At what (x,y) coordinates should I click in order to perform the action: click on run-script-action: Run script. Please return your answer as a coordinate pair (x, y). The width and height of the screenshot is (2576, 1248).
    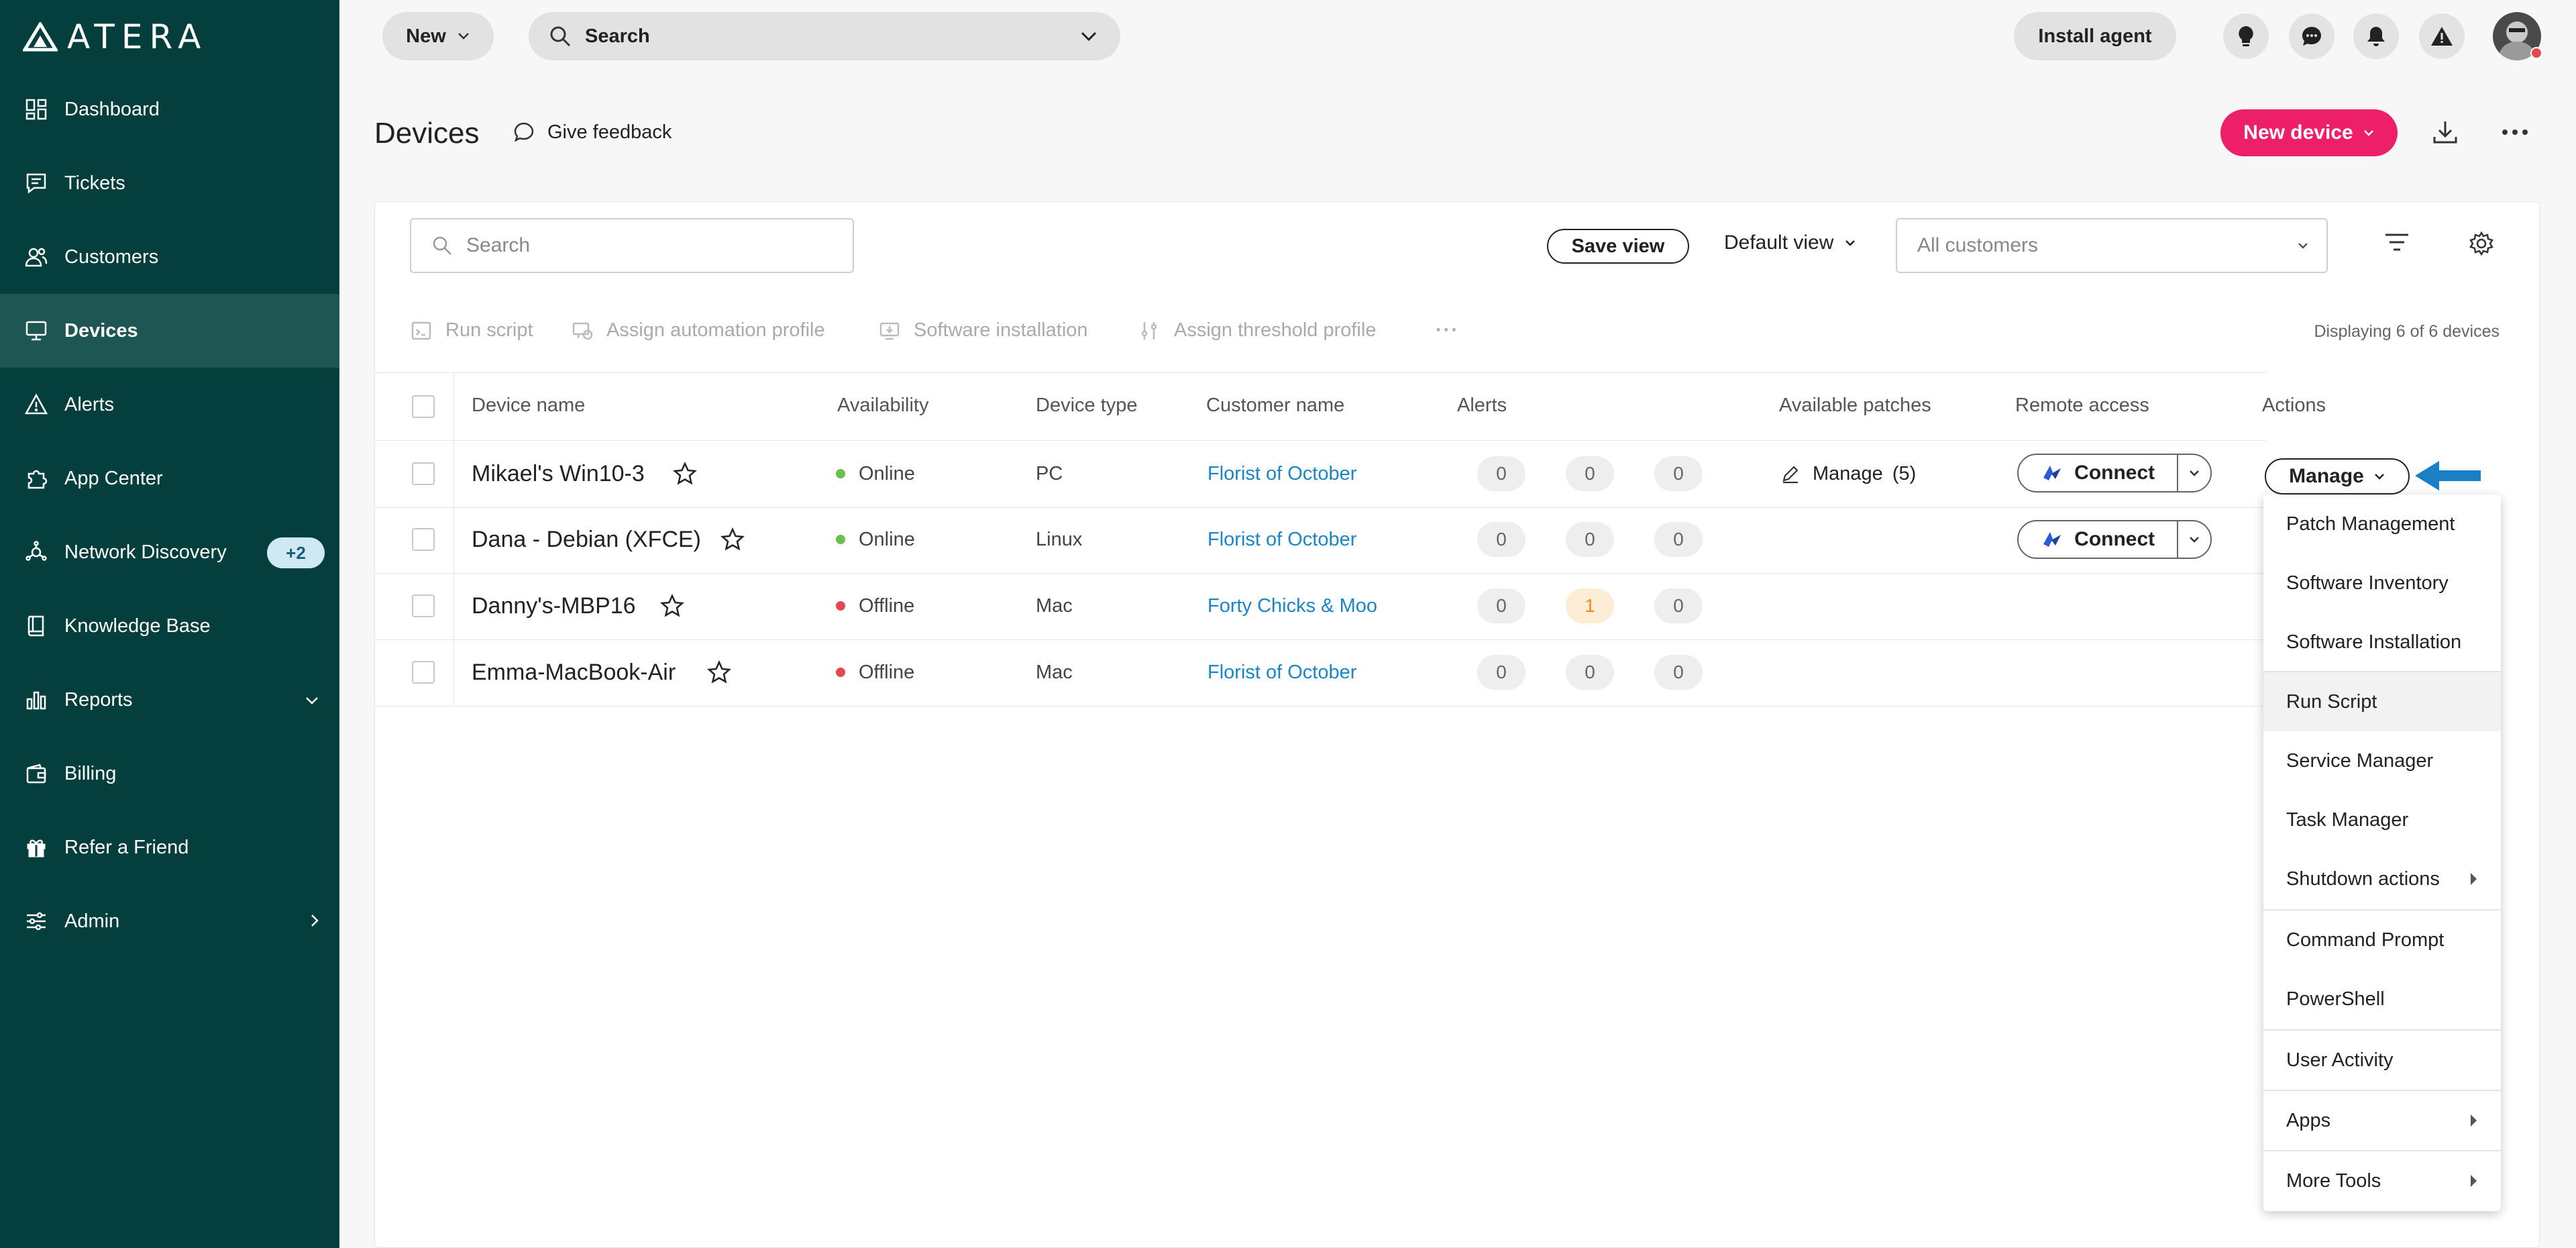
    Looking at the image, I should click on (472, 331).